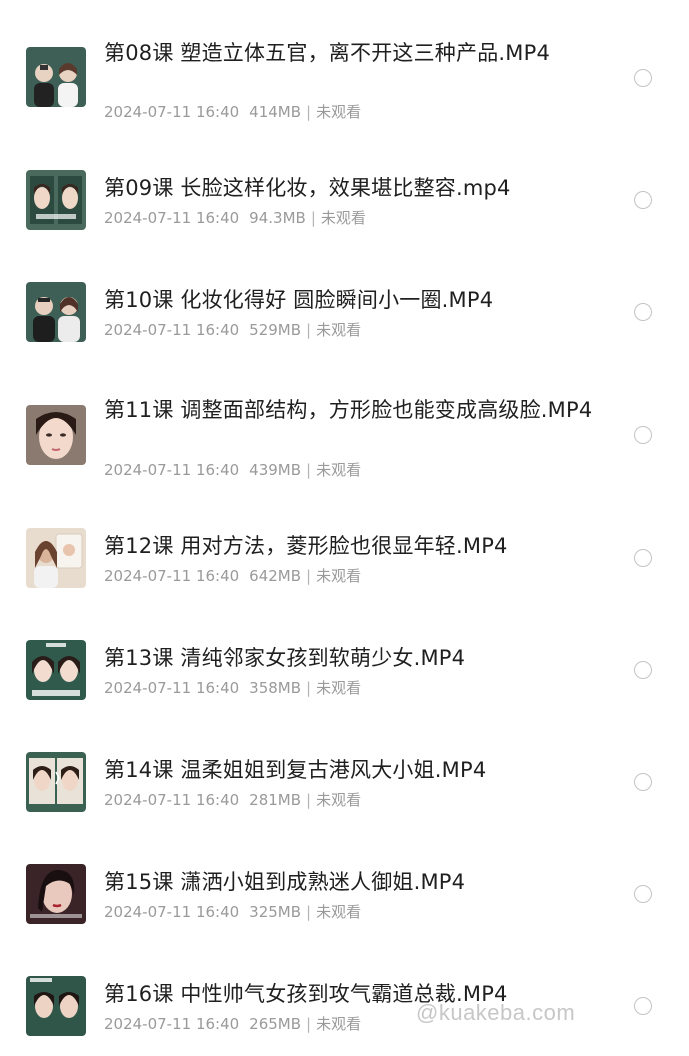 This screenshot has width=689, height=1056. Describe the element at coordinates (275, 800) in the screenshot. I see `file-size: 281MB` at that location.